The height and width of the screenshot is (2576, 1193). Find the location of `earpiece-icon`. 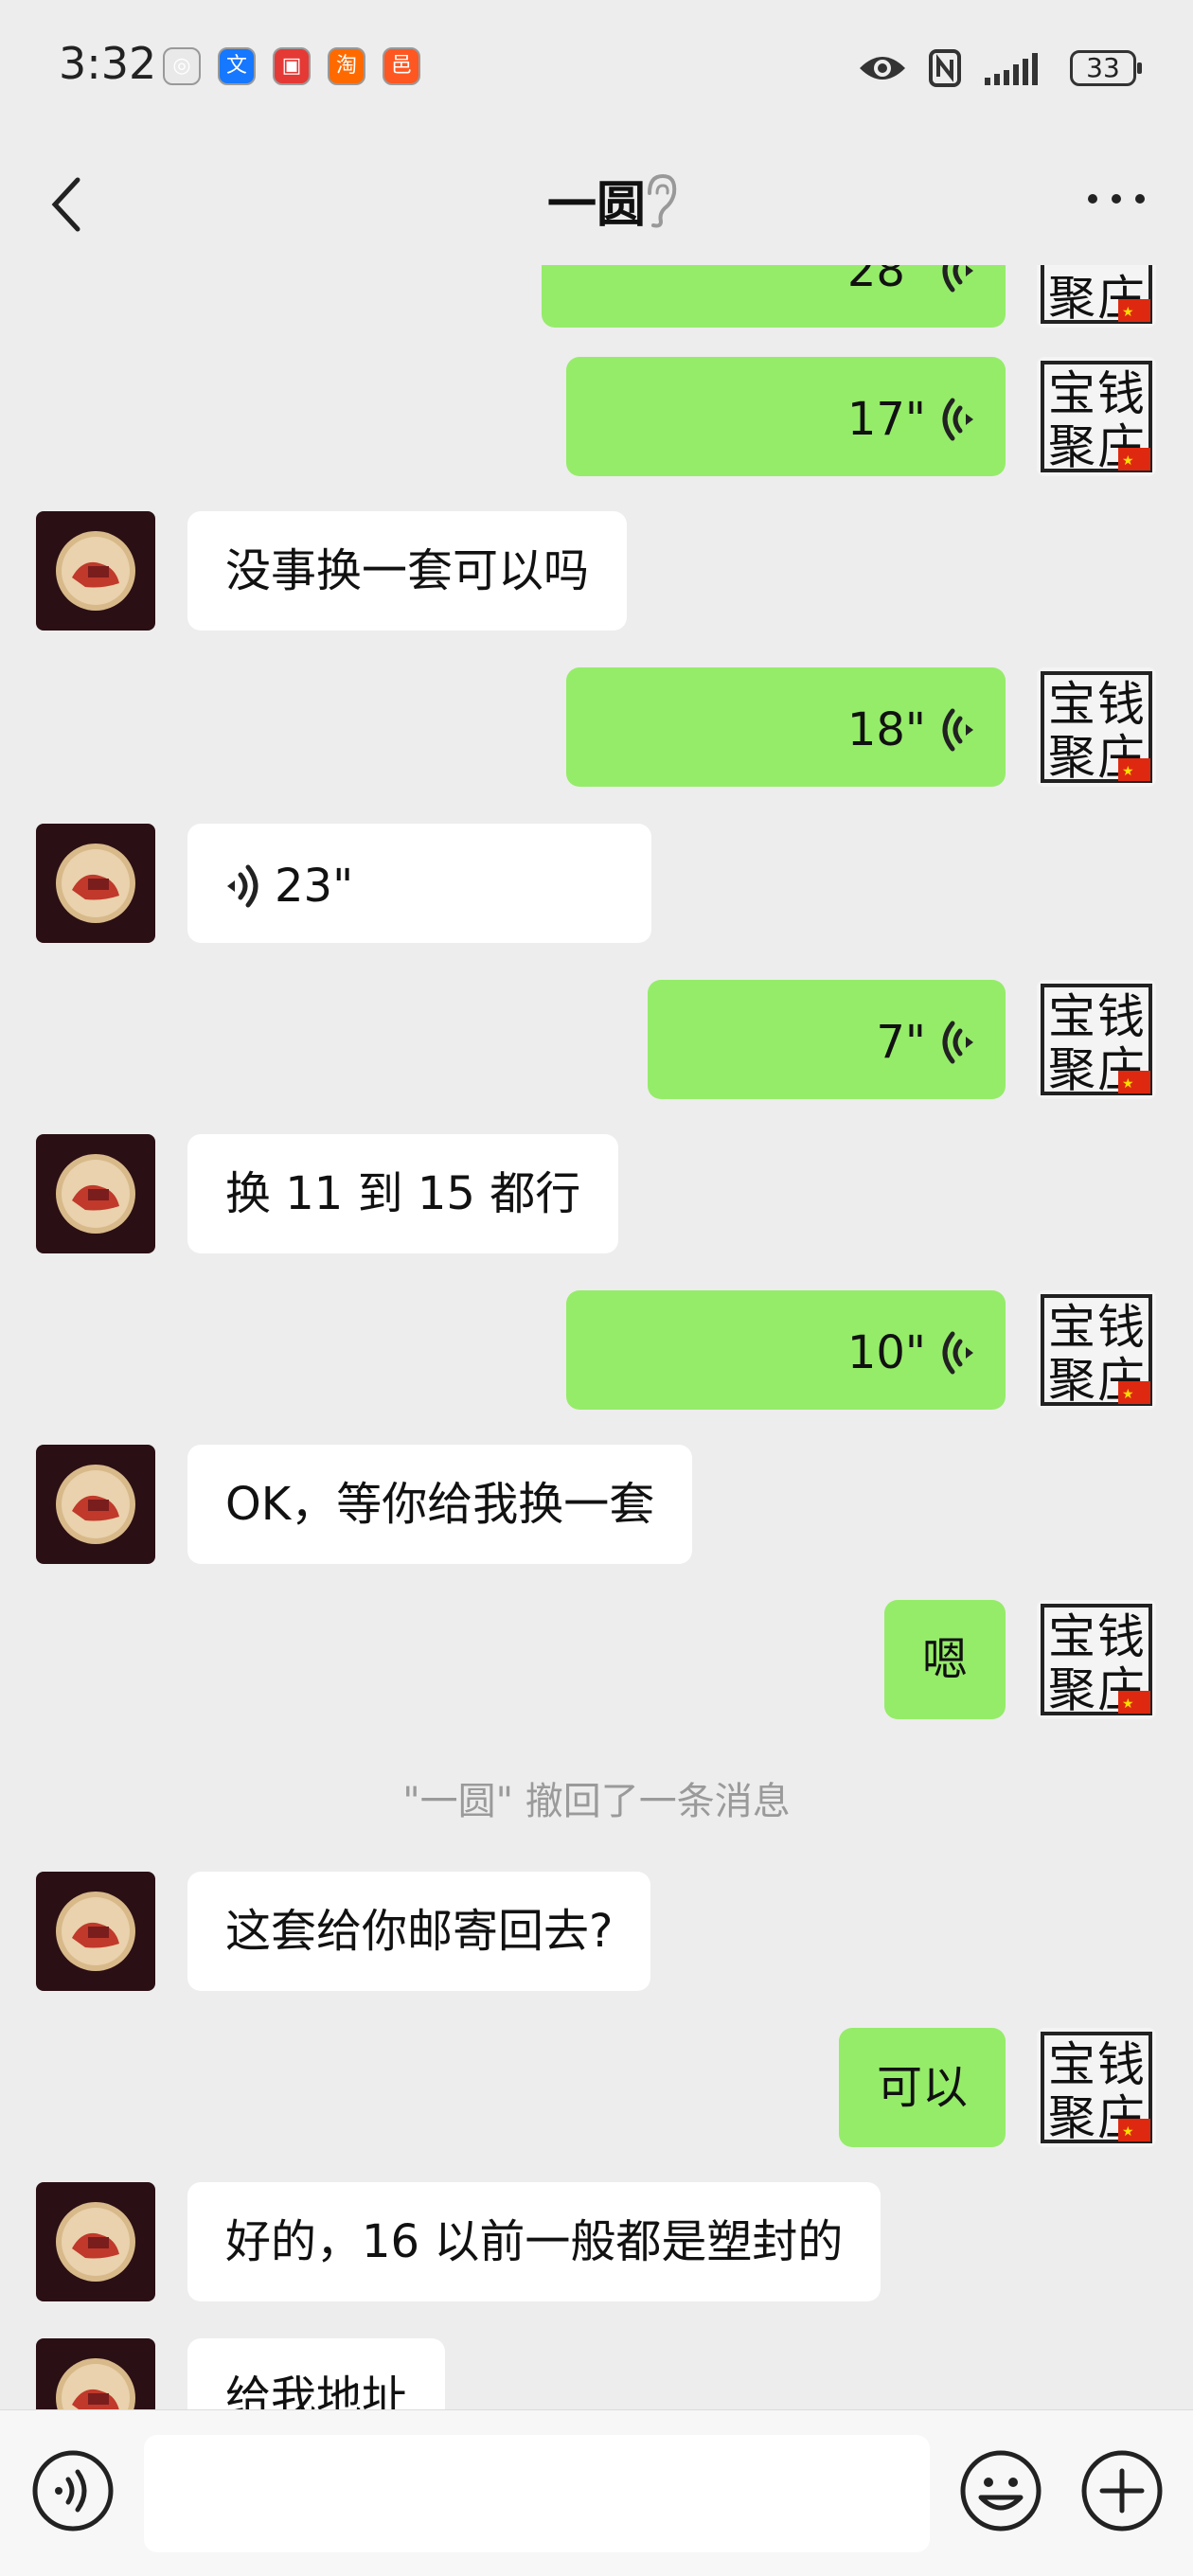

earpiece-icon is located at coordinates (662, 201).